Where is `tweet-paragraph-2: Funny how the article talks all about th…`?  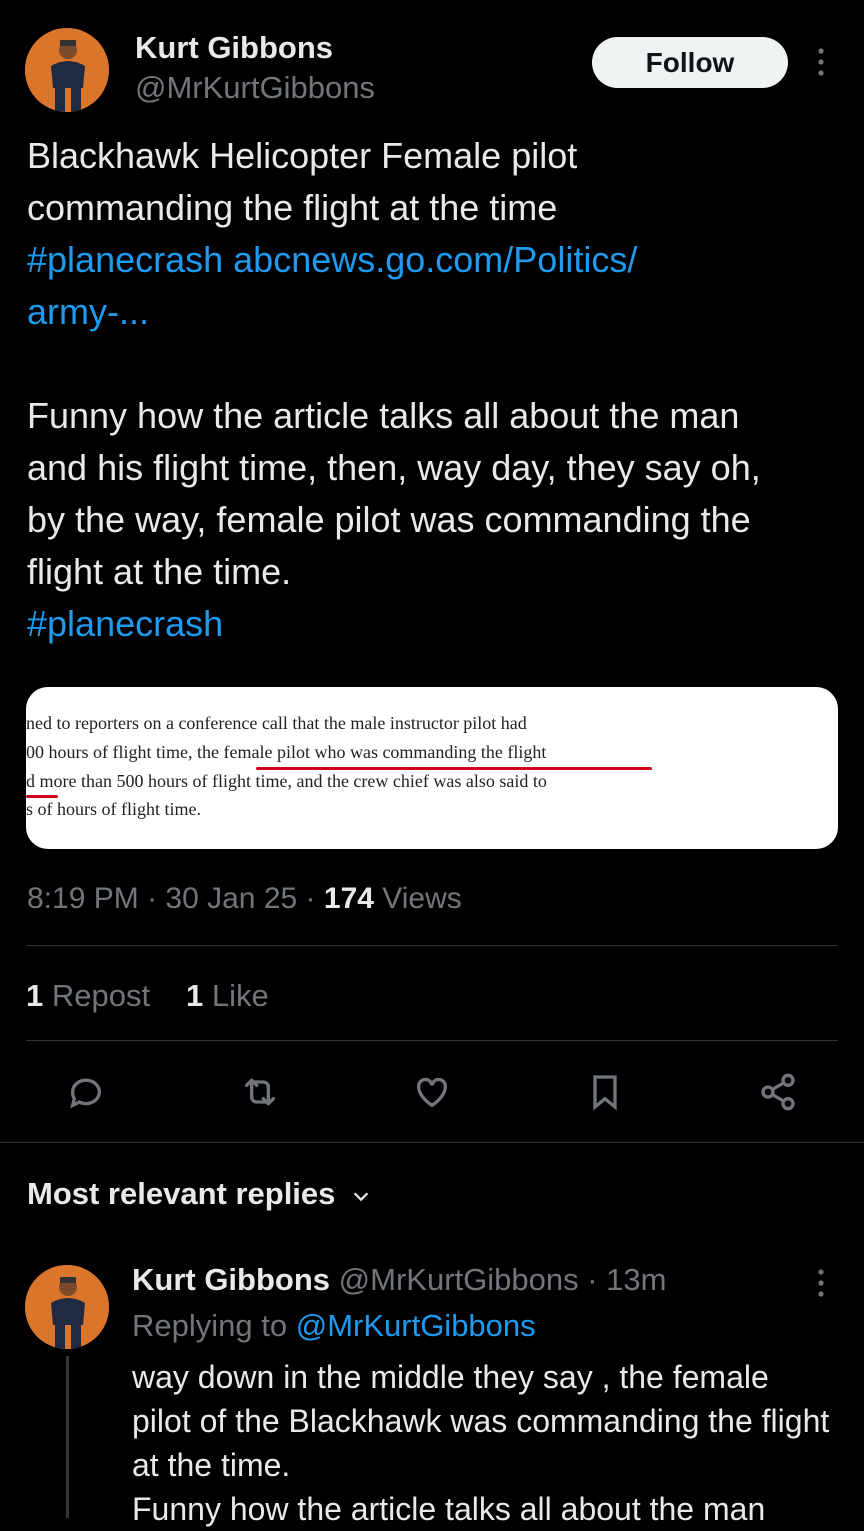 tweet-paragraph-2: Funny how the article talks all about th… is located at coordinates (394, 493).